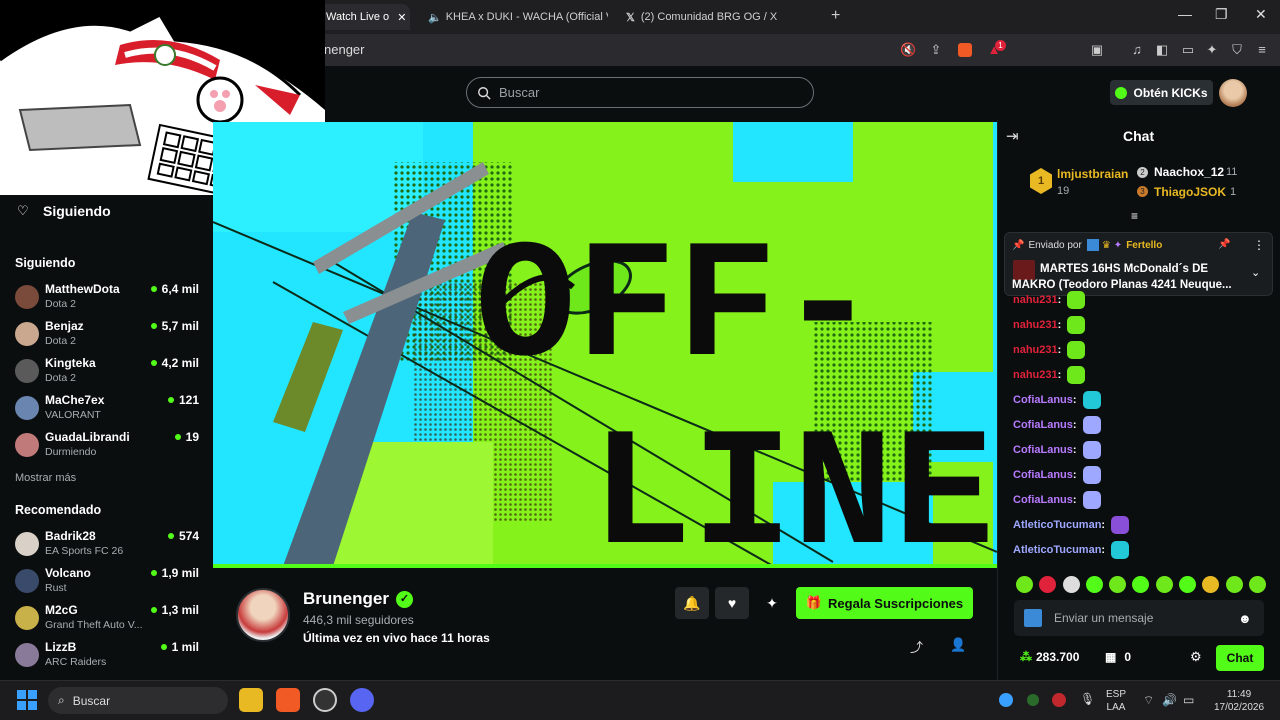 This screenshot has width=1280, height=720. What do you see at coordinates (110, 373) in the screenshot?
I see `following-channel-item: Kingteka Dota 2 4,2 mil` at bounding box center [110, 373].